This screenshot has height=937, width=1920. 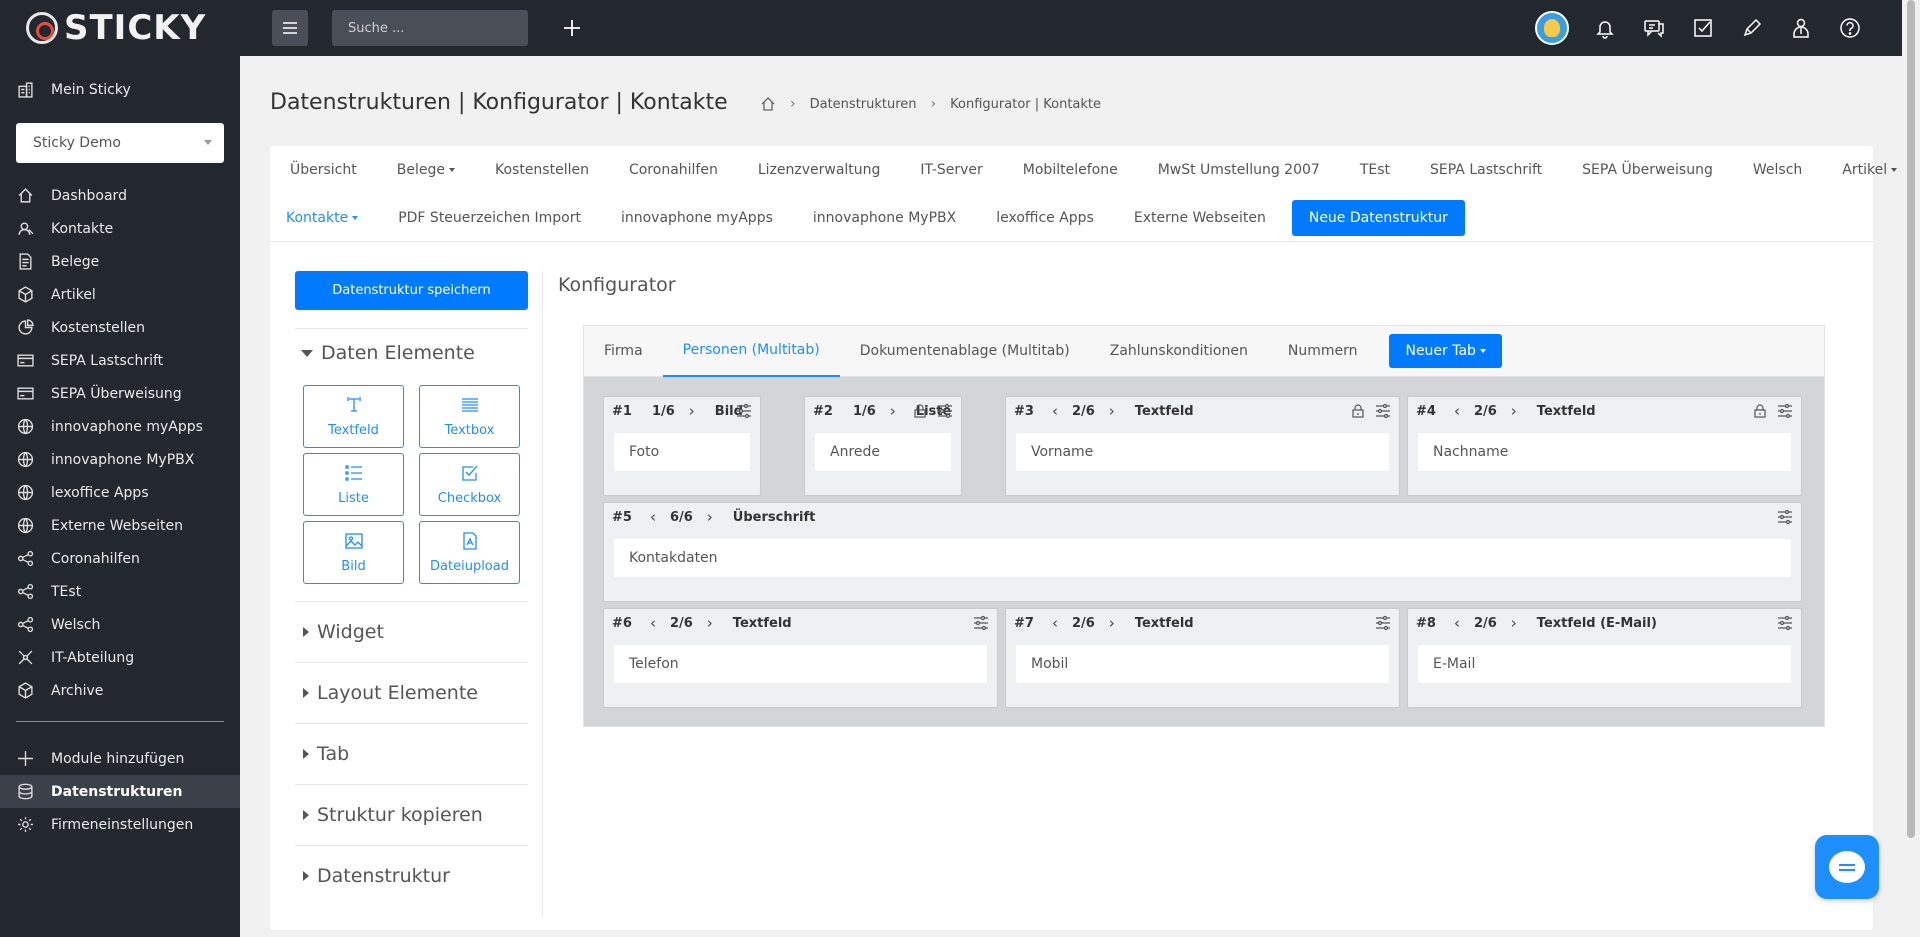 I want to click on configurator-tab: Firma, so click(x=623, y=351).